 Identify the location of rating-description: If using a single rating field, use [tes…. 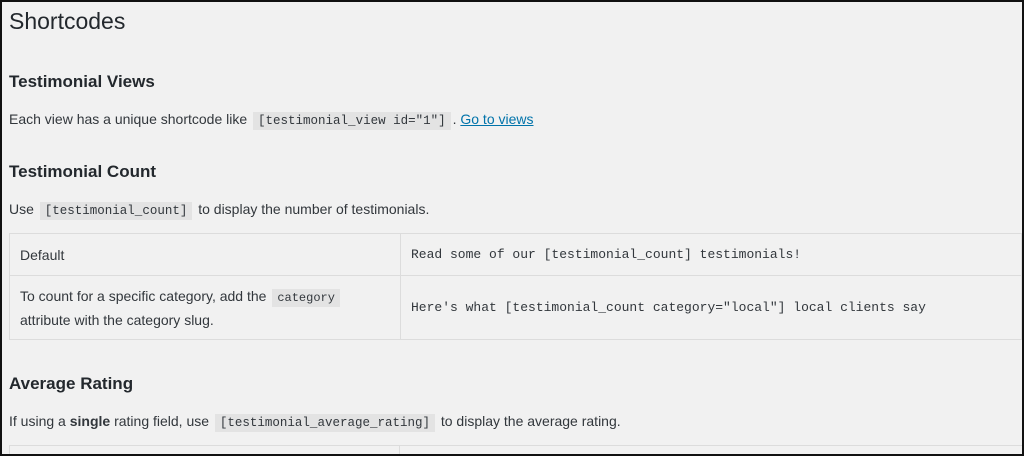
(315, 422).